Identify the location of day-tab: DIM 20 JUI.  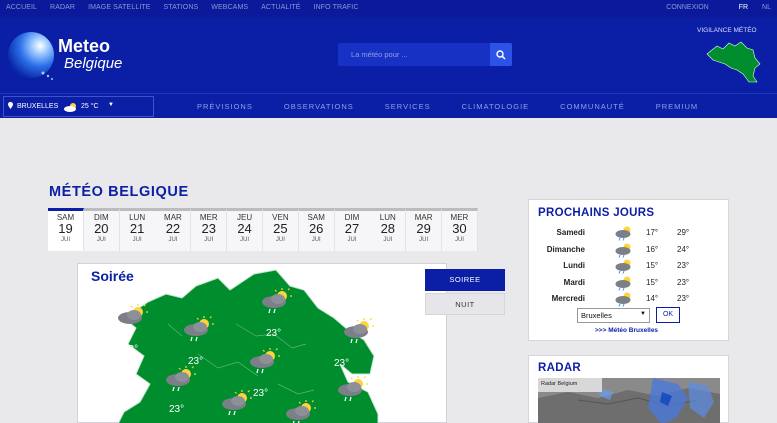
(101, 229).